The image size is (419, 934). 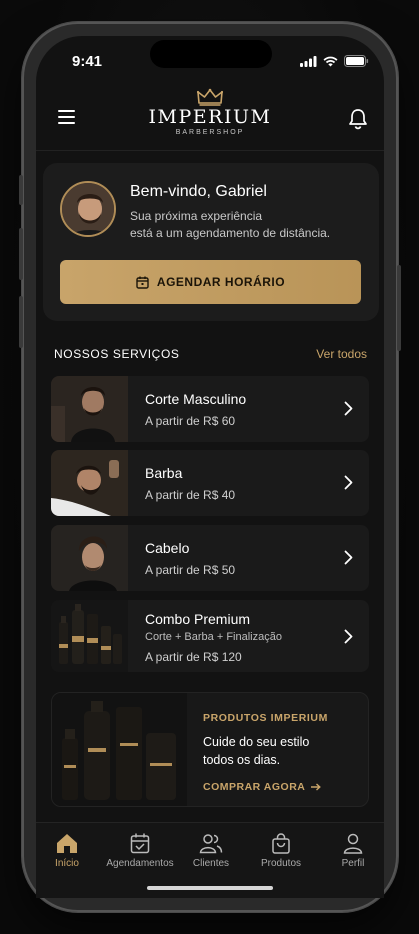 What do you see at coordinates (140, 863) in the screenshot?
I see `tab-label: Agendamentos` at bounding box center [140, 863].